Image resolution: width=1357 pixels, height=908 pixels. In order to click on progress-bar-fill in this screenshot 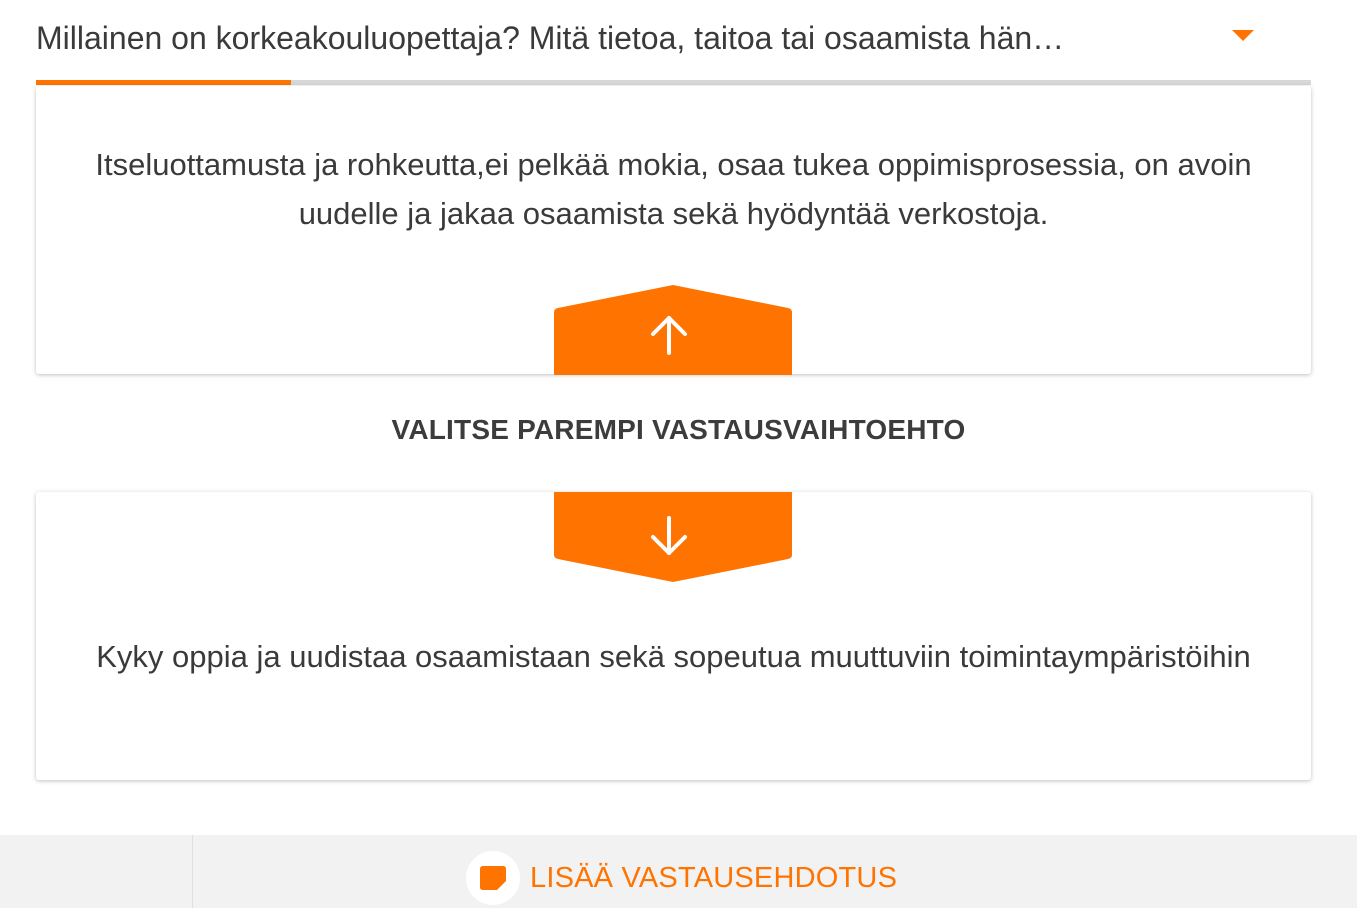, I will do `click(163, 82)`.